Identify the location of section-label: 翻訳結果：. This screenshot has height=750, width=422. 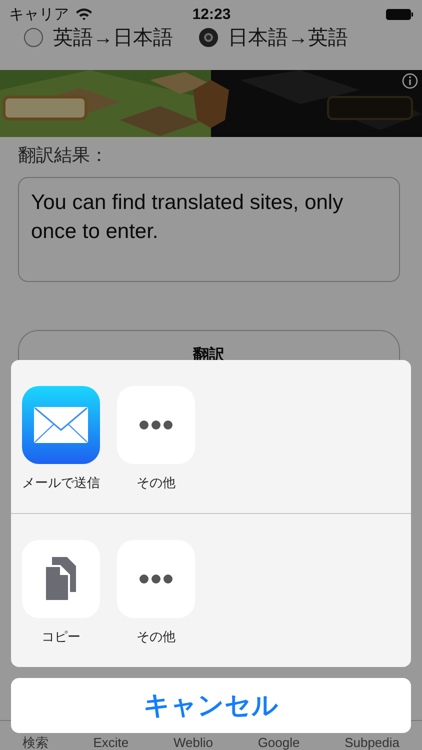
(63, 154).